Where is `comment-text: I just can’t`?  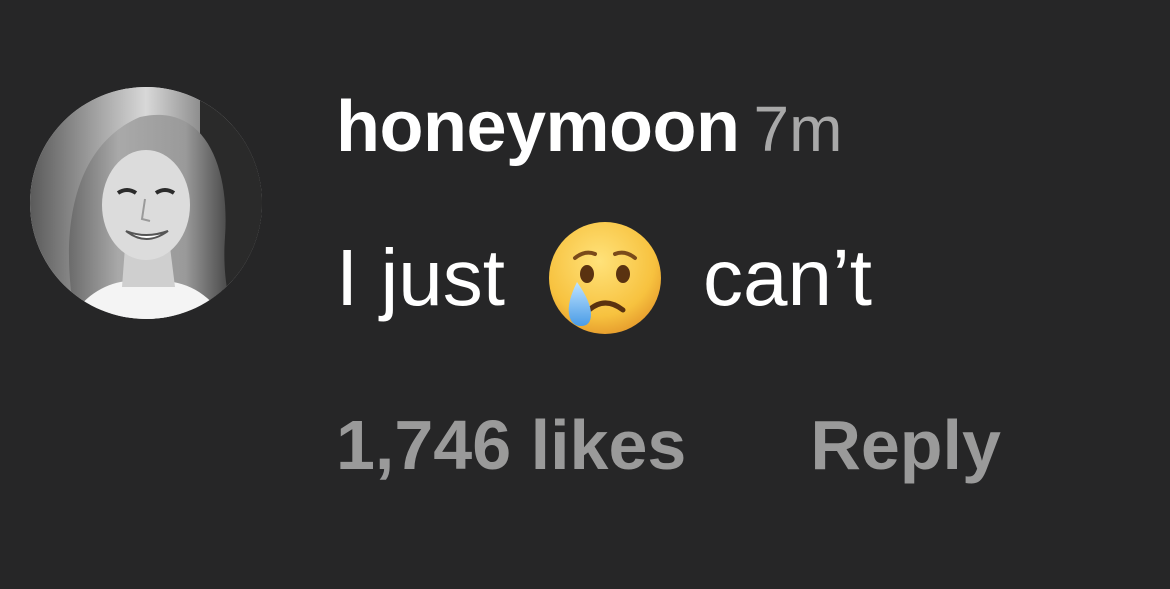 comment-text: I just can’t is located at coordinates (604, 278).